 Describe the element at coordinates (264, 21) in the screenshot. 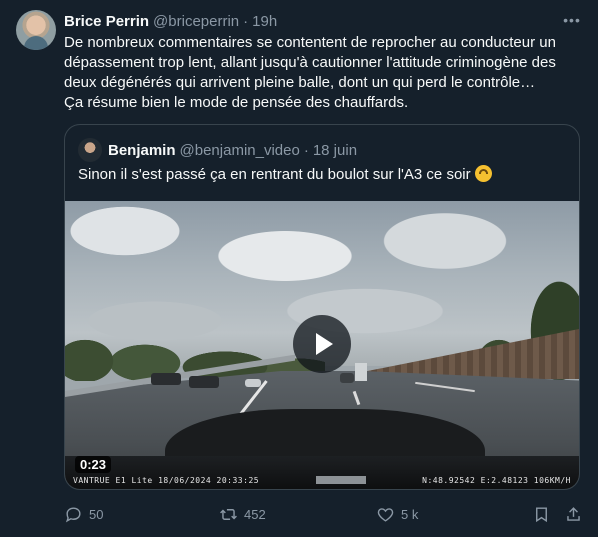

I see `tweet-time: 19h` at that location.